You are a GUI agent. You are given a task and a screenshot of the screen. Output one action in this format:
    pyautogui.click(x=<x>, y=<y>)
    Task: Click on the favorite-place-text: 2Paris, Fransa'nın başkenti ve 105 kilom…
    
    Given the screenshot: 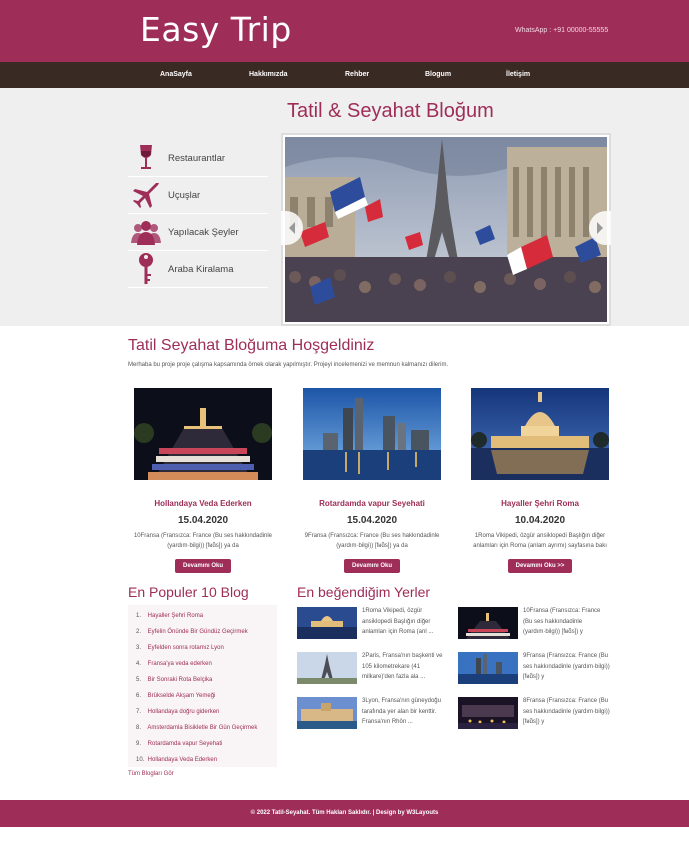 What is the action you would take?
    pyautogui.click(x=402, y=666)
    